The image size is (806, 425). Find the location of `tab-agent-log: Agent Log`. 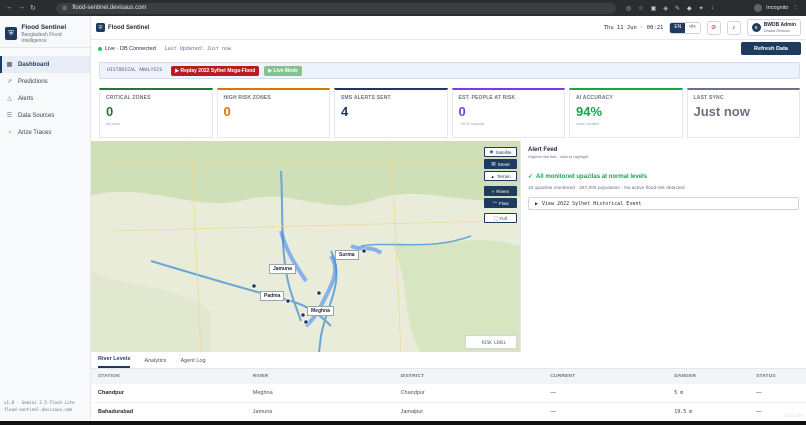

tab-agent-log: Agent Log is located at coordinates (192, 363).